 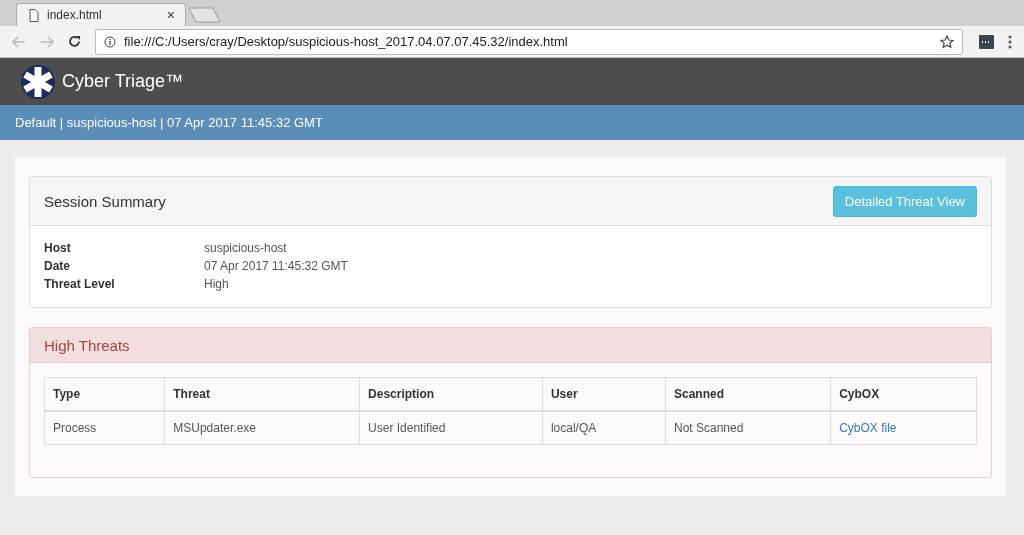 What do you see at coordinates (451, 394) in the screenshot?
I see `column-header: Description` at bounding box center [451, 394].